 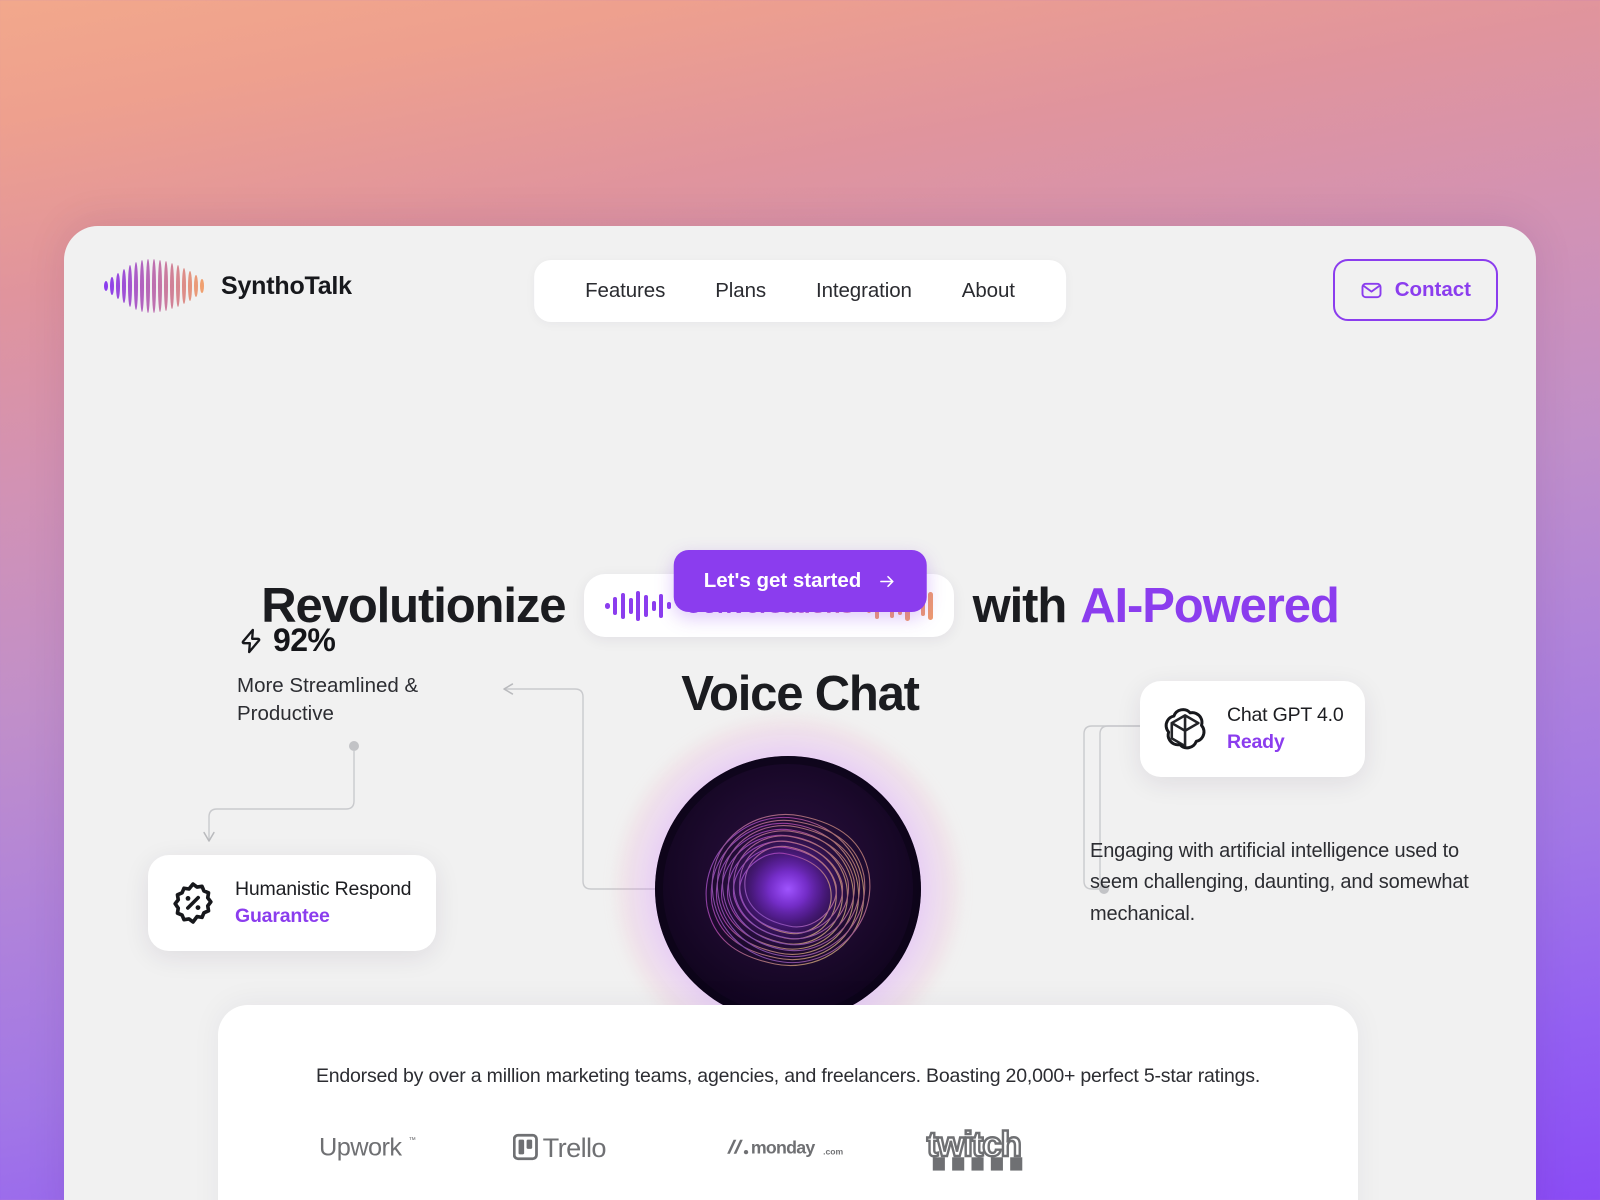 I want to click on get-started-button: Let's get started, so click(x=800, y=581).